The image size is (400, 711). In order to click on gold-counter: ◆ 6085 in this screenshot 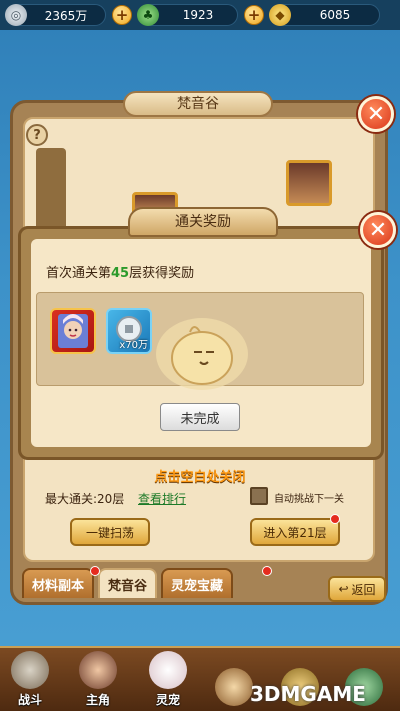, I will do `click(324, 15)`.